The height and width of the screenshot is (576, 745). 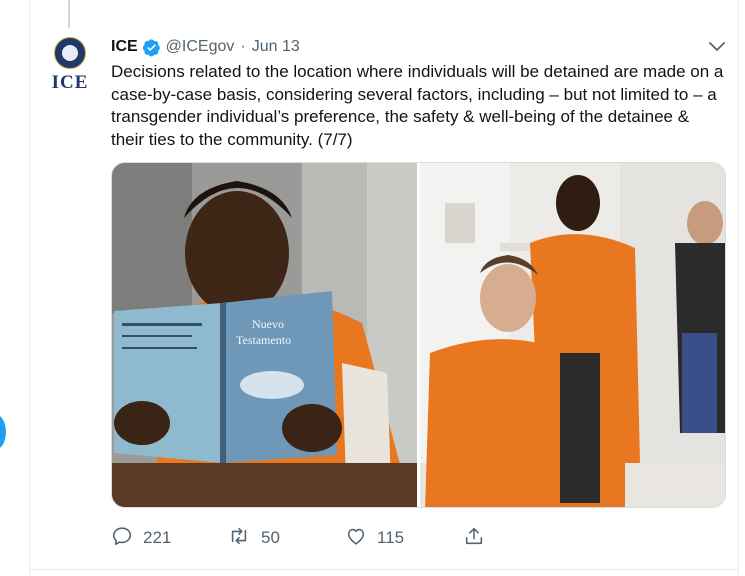 What do you see at coordinates (141, 538) in the screenshot?
I see `reply-button: 221` at bounding box center [141, 538].